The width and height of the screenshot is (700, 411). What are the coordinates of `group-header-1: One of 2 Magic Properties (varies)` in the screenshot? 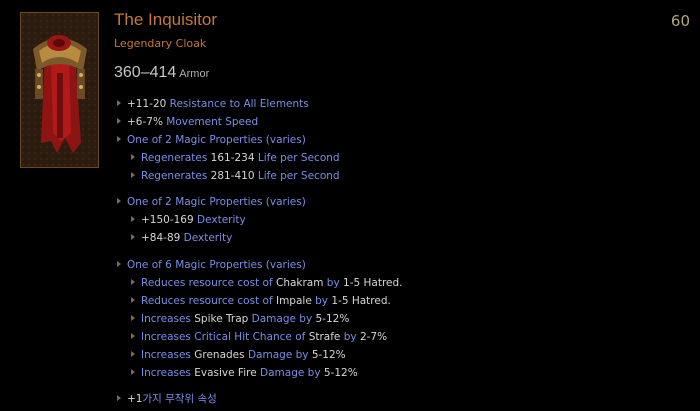 It's located at (211, 140).